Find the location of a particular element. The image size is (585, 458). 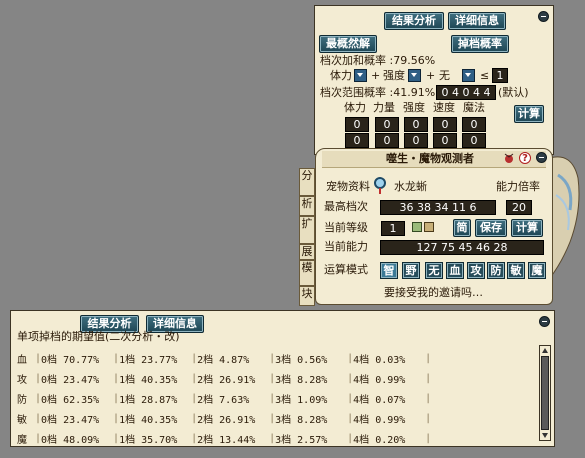

help-icon: ? is located at coordinates (525, 158).